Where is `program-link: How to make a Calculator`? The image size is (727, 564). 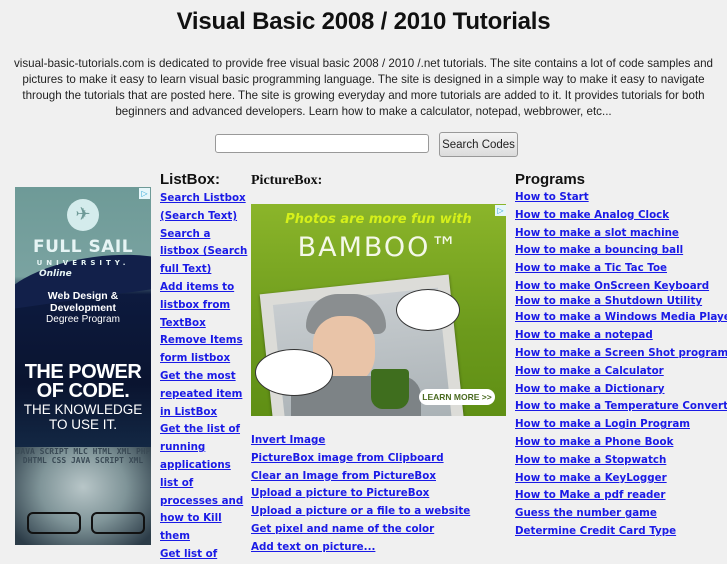
program-link: How to make a Calculator is located at coordinates (621, 373).